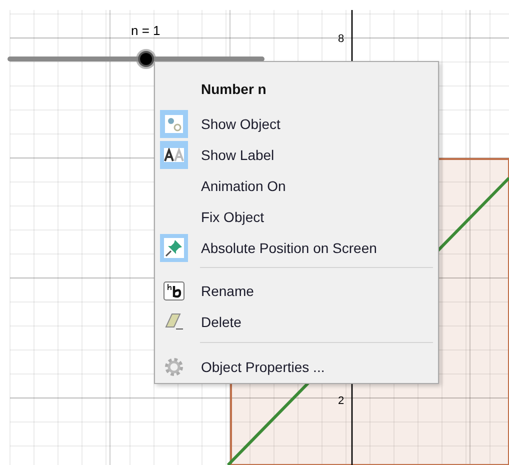 The width and height of the screenshot is (509, 465). I want to click on slider-track, so click(136, 59).